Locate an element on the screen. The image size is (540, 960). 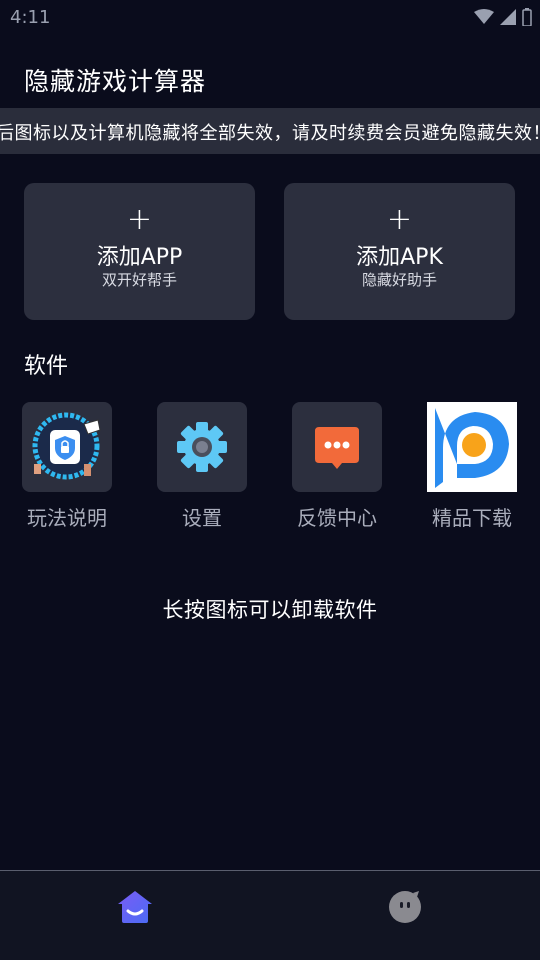
page-title: 隐藏游戏计算器 is located at coordinates (115, 81).